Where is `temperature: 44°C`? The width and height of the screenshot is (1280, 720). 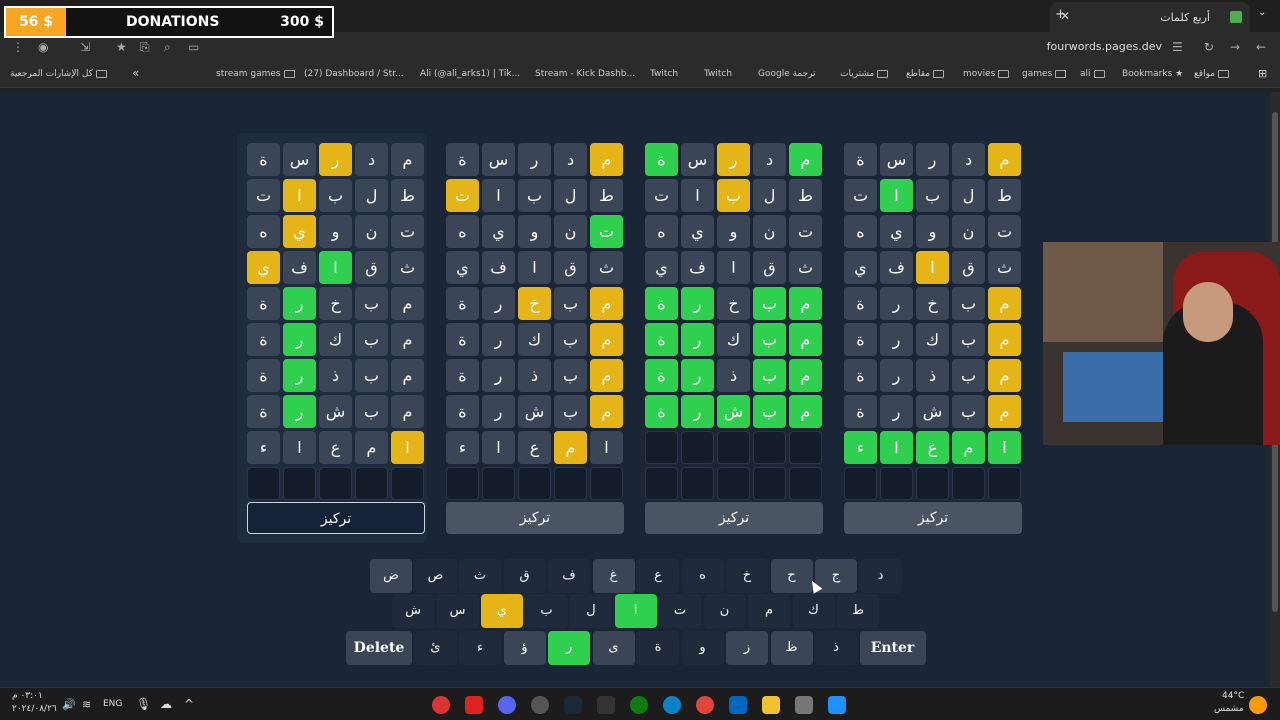
temperature: 44°C is located at coordinates (1233, 696).